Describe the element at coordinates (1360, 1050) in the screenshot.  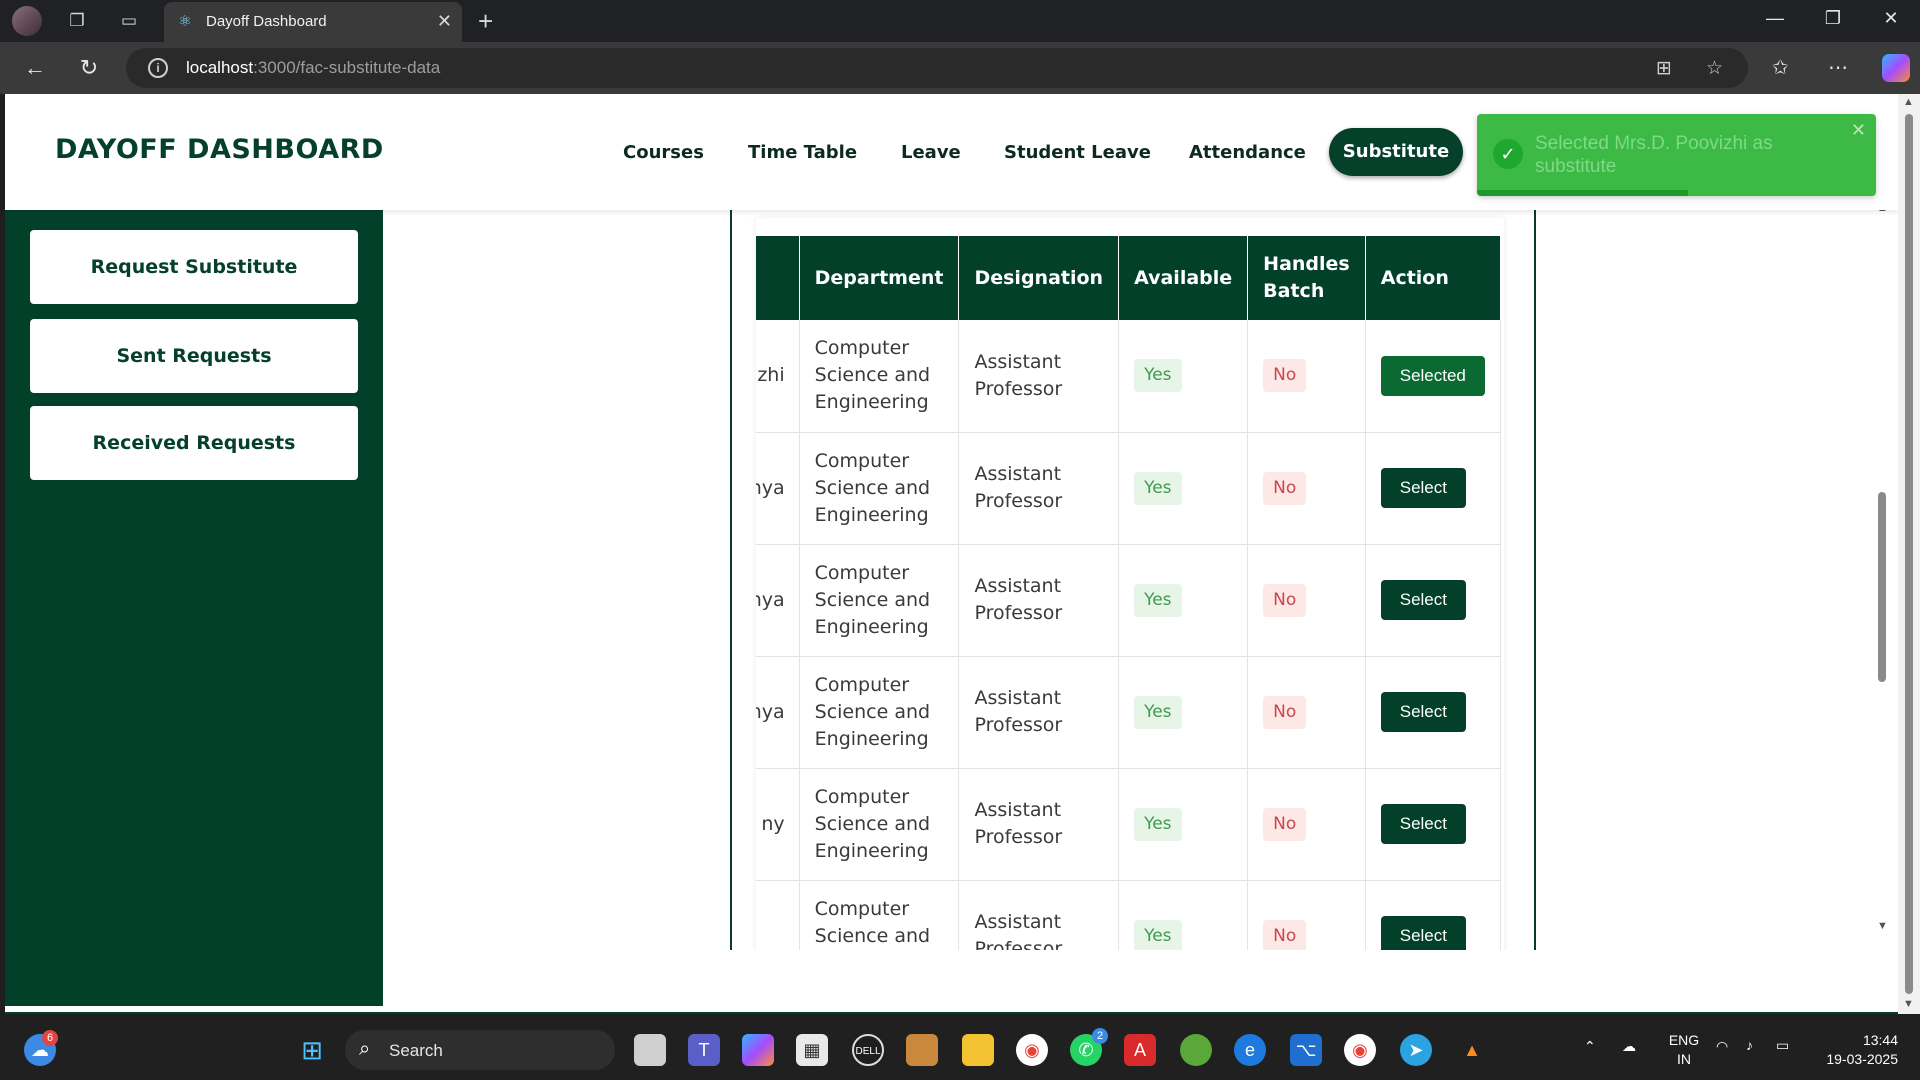
I see `chrome-profile-icon: ◉` at that location.